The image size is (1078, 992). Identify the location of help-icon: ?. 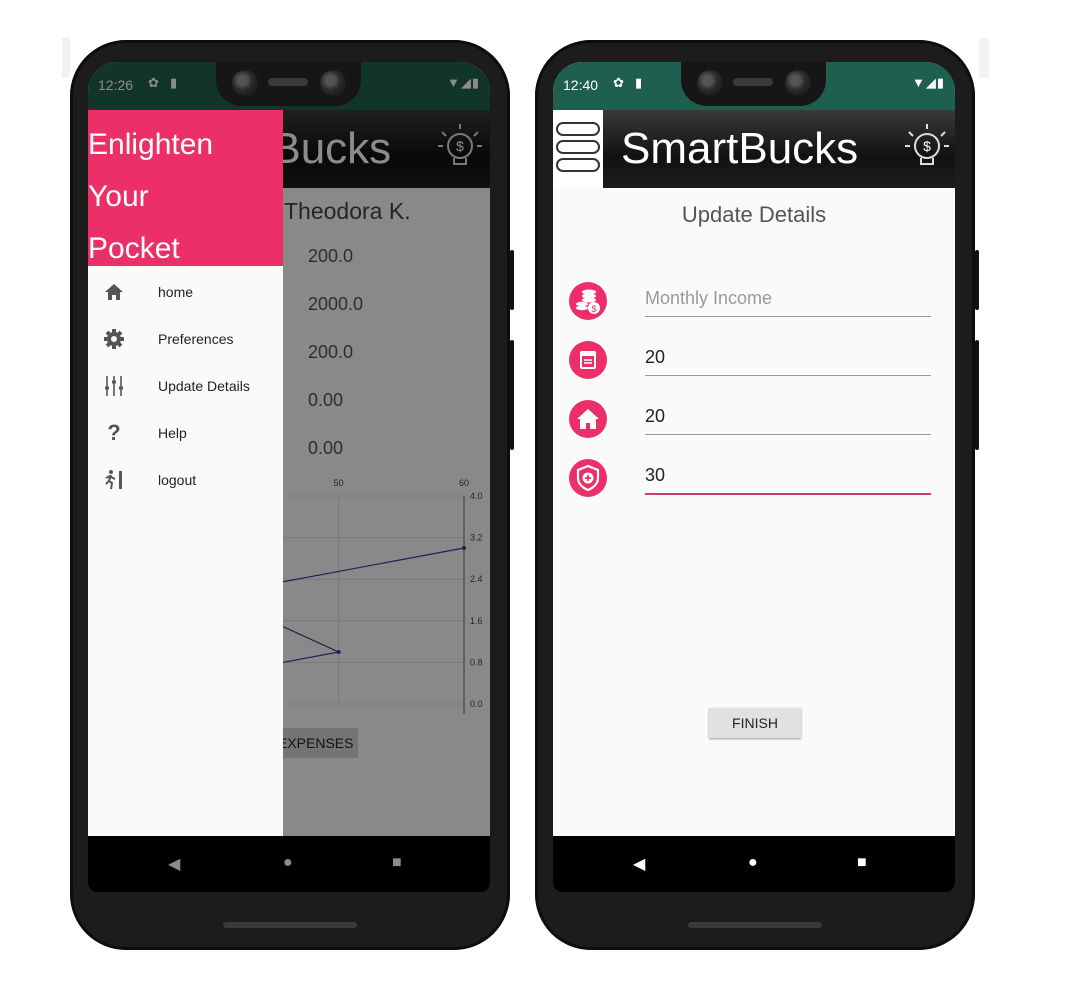
(114, 432).